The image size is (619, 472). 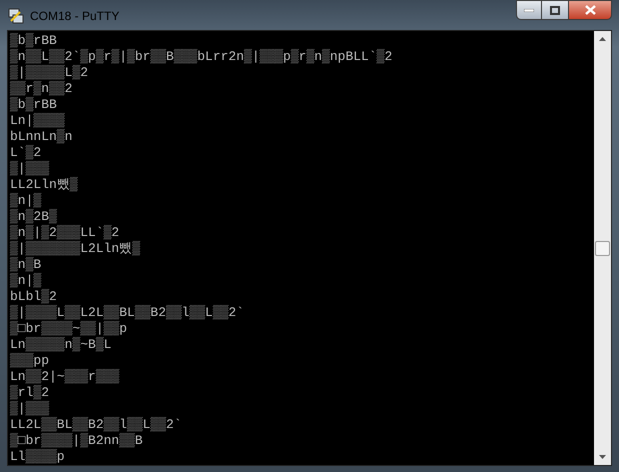 I want to click on terminal-line: ▒□br▒▒▒▒~▒▒|▒▒p, so click(x=69, y=329).